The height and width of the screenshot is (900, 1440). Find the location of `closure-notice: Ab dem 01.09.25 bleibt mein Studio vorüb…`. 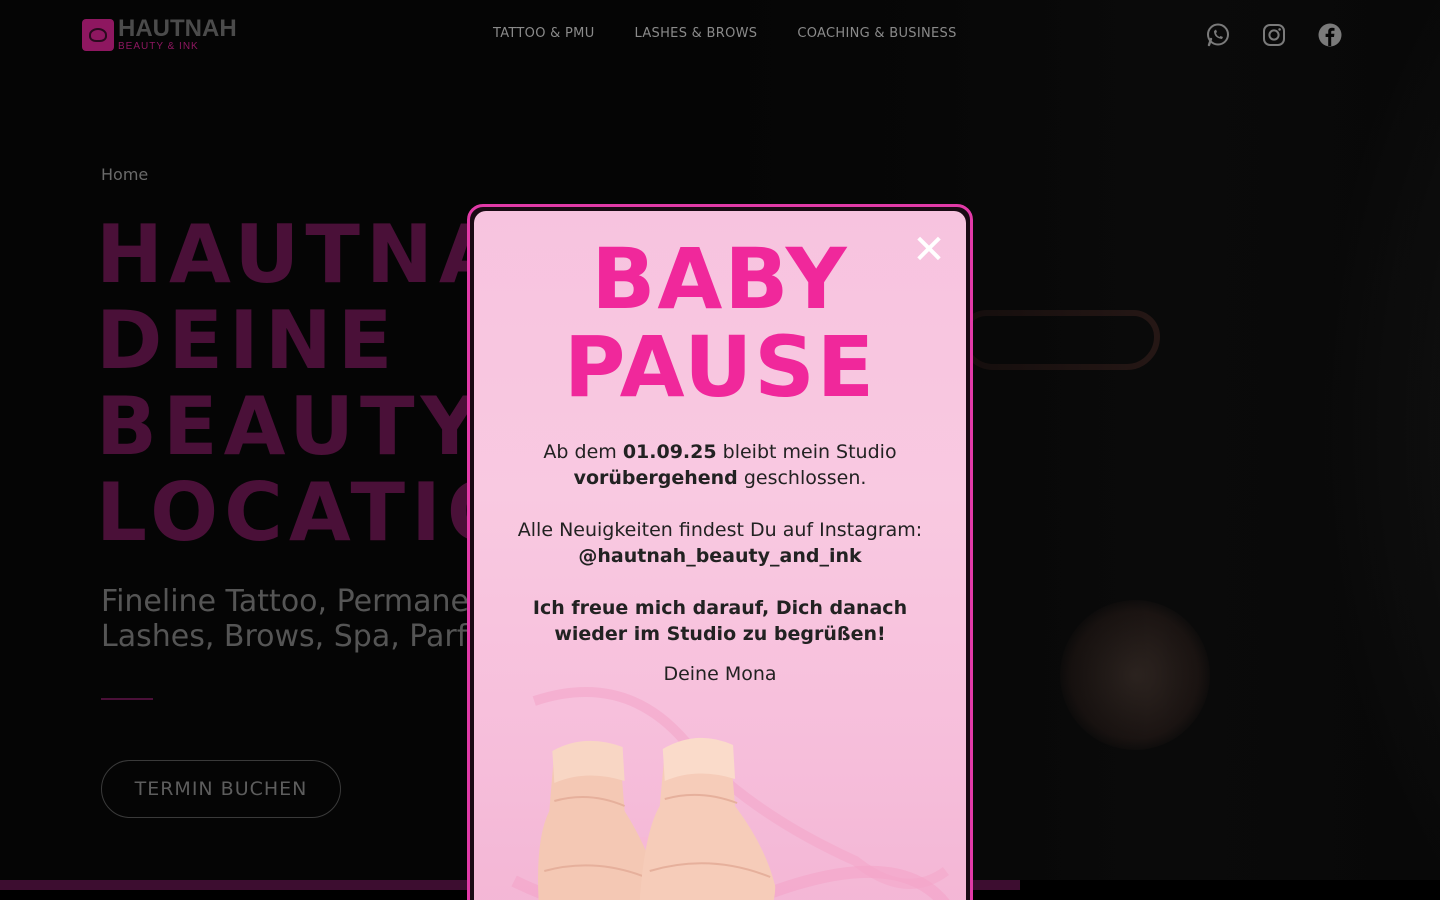

closure-notice: Ab dem 01.09.25 bleibt mein Studio vorüb… is located at coordinates (720, 465).